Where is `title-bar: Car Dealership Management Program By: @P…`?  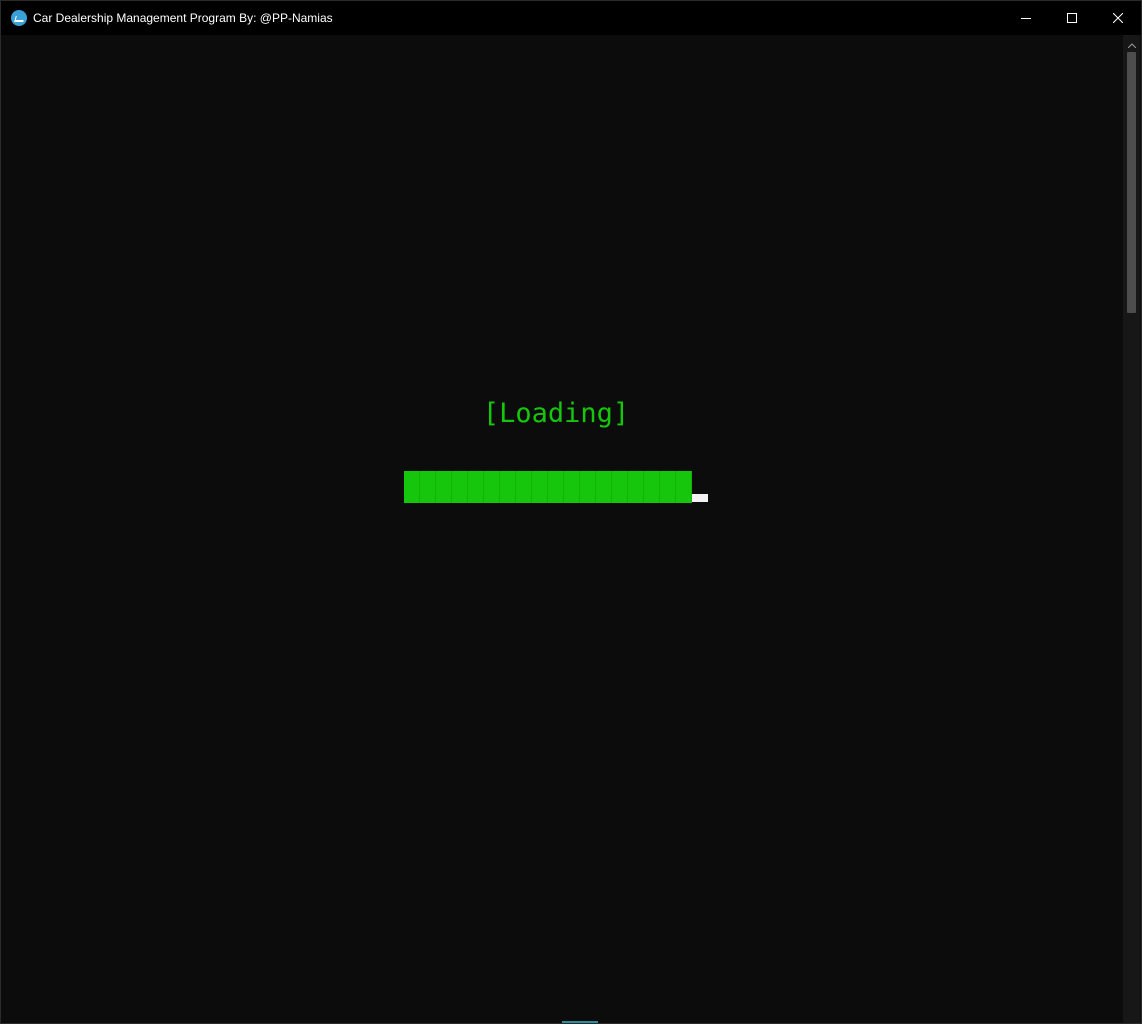
title-bar: Car Dealership Management Program By: @P… is located at coordinates (571, 18).